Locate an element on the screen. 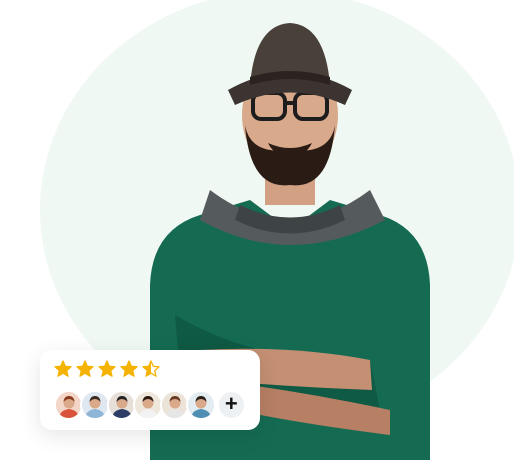  star-rating is located at coordinates (150, 369).